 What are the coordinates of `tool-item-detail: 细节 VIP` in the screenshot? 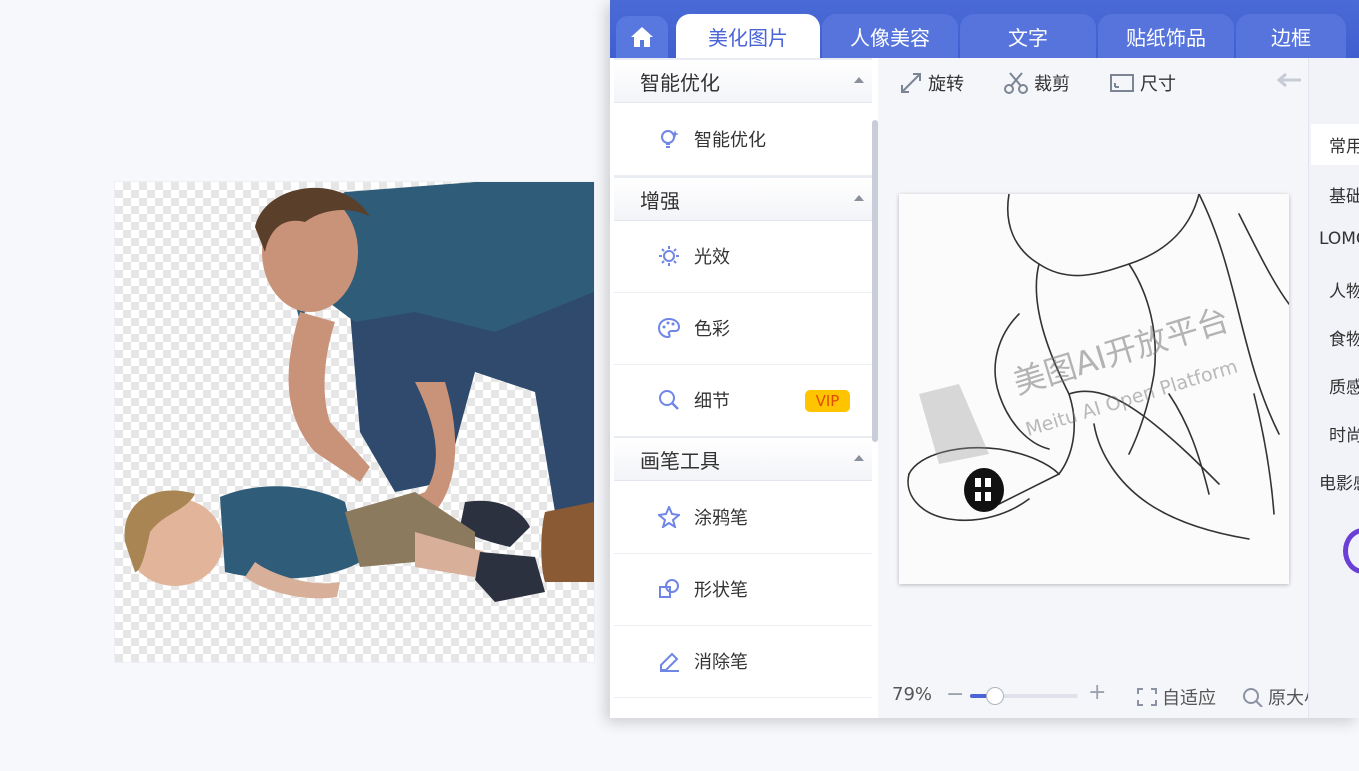 It's located at (743, 401).